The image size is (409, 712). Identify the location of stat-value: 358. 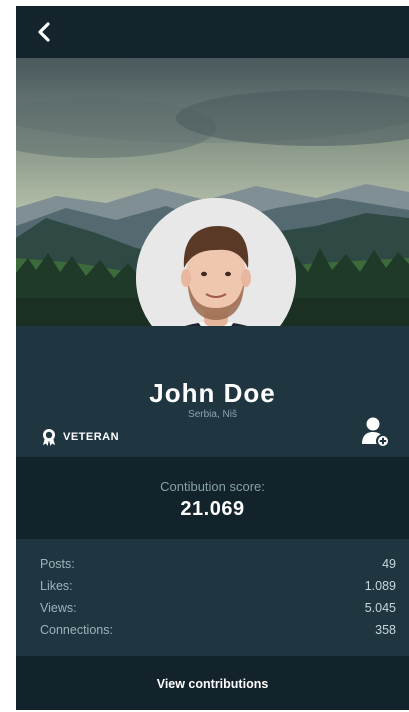
(385, 630).